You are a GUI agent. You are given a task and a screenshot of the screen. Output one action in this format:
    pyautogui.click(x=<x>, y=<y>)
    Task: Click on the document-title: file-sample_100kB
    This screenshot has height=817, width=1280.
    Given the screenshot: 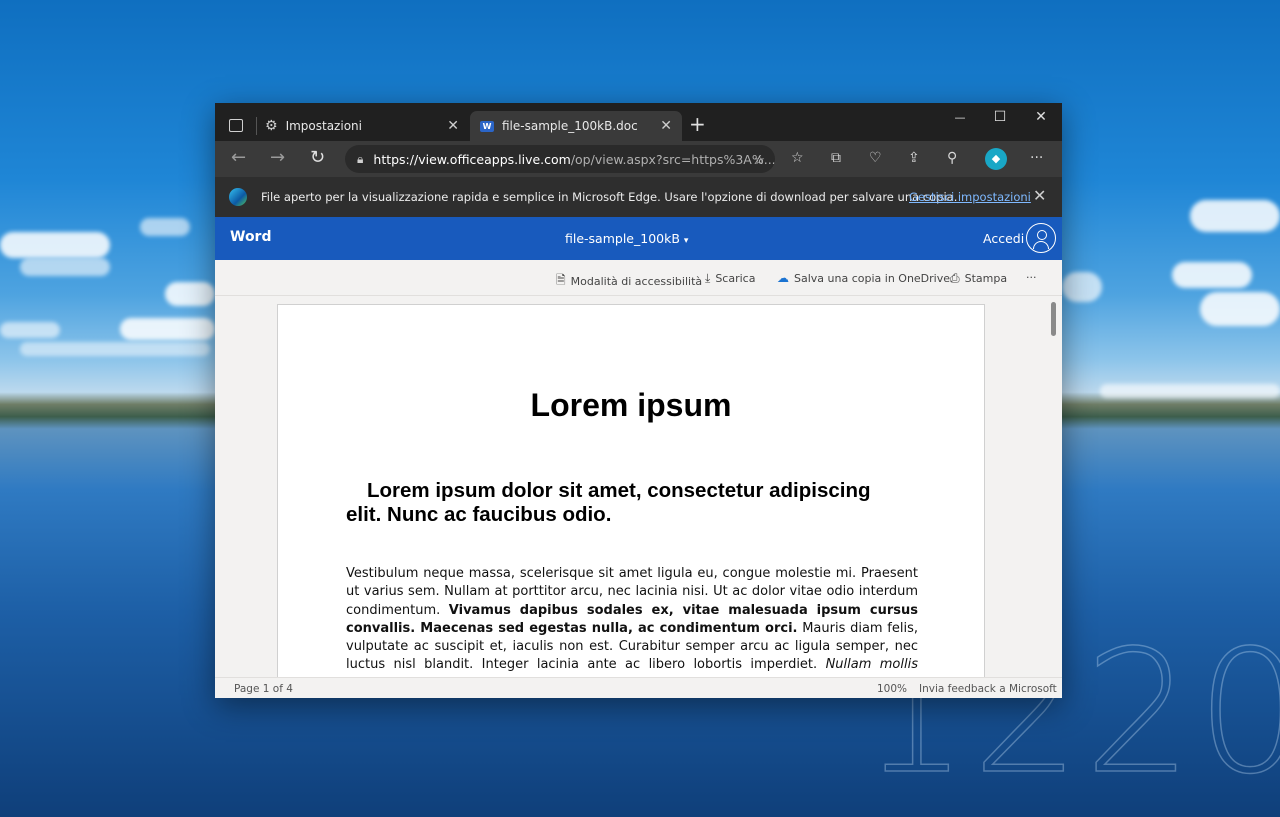 What is the action you would take?
    pyautogui.click(x=622, y=238)
    